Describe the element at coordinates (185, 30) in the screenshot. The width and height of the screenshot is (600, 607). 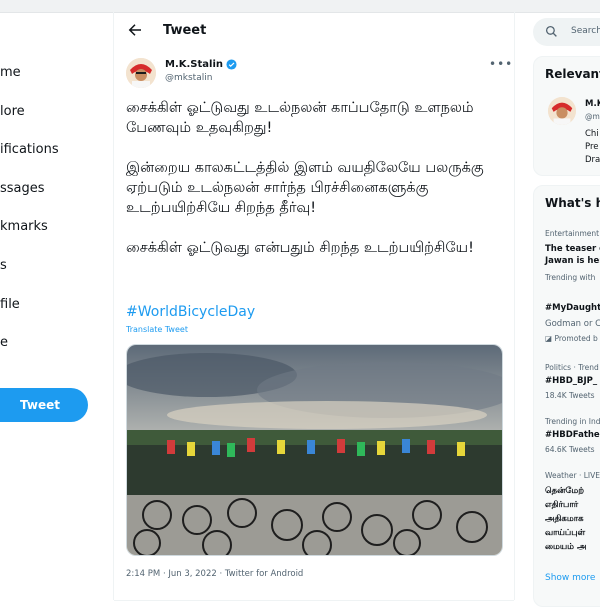
I see `page-title: Tweet` at that location.